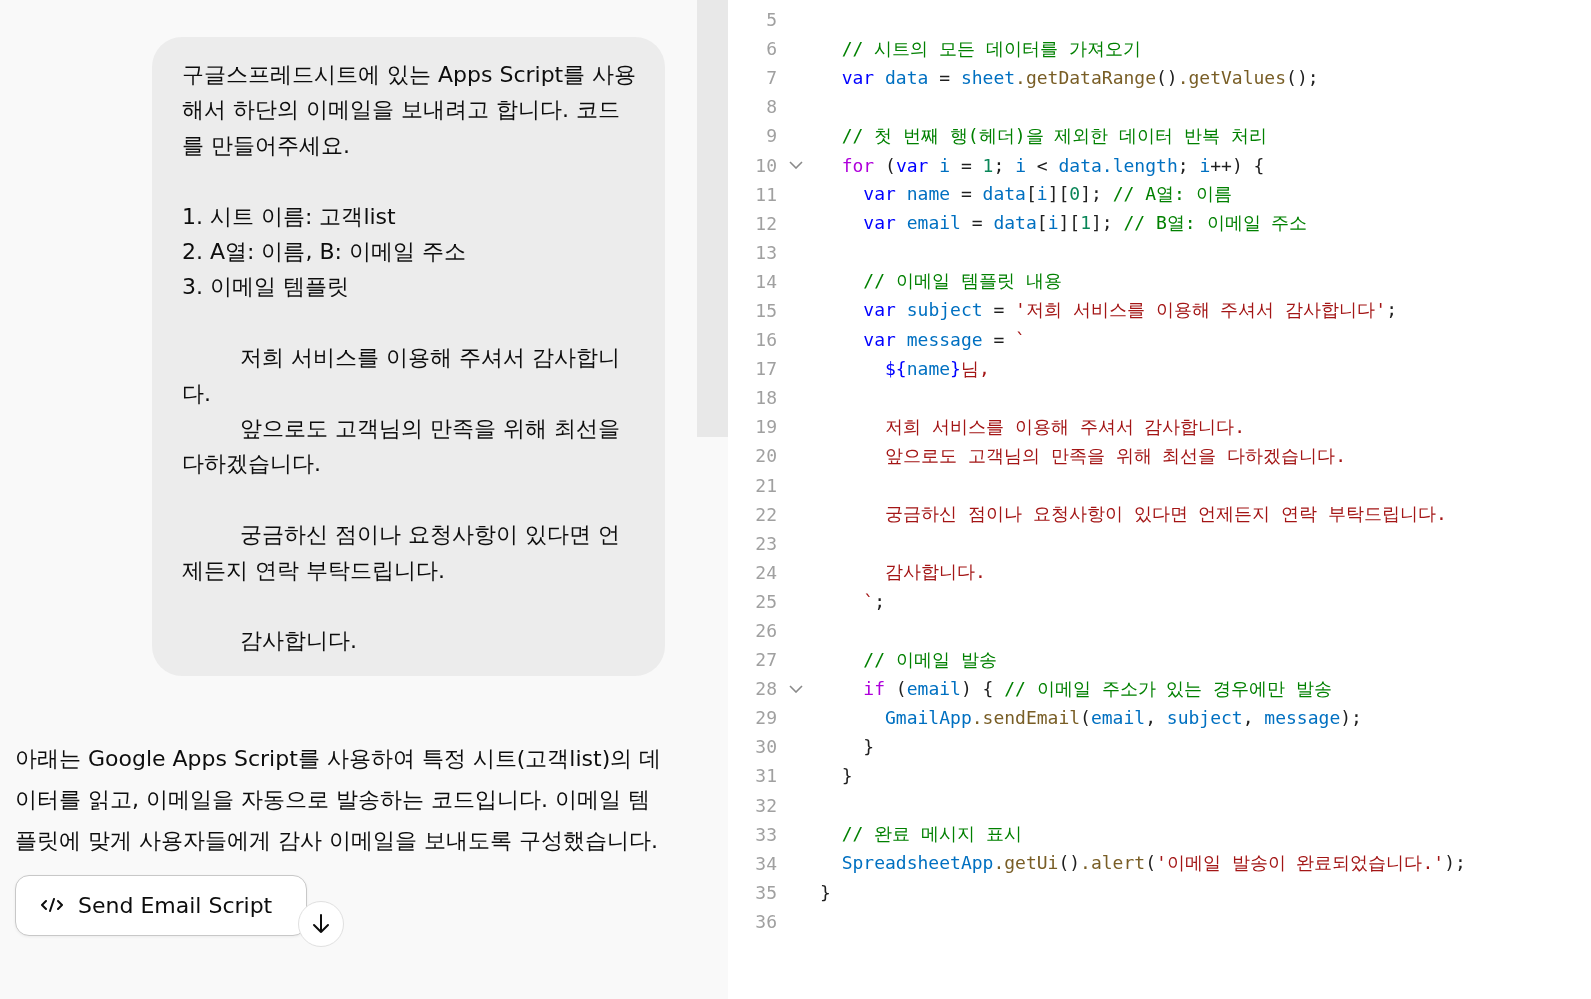 This screenshot has height=999, width=1591. I want to click on code-line: // 첫 번째 행(헤더)을 제외한 데이터 반복 처리, so click(1053, 135).